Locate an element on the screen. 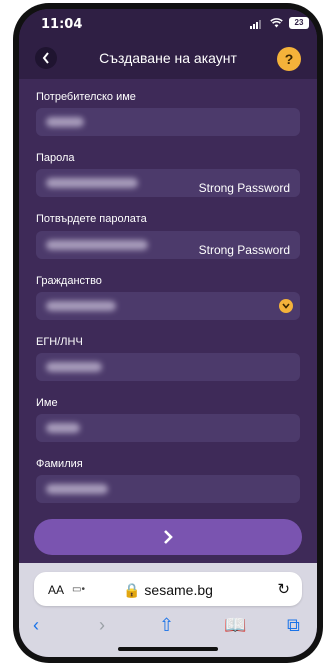 This screenshot has height=666, width=336. battery-icon: 23 is located at coordinates (299, 23).